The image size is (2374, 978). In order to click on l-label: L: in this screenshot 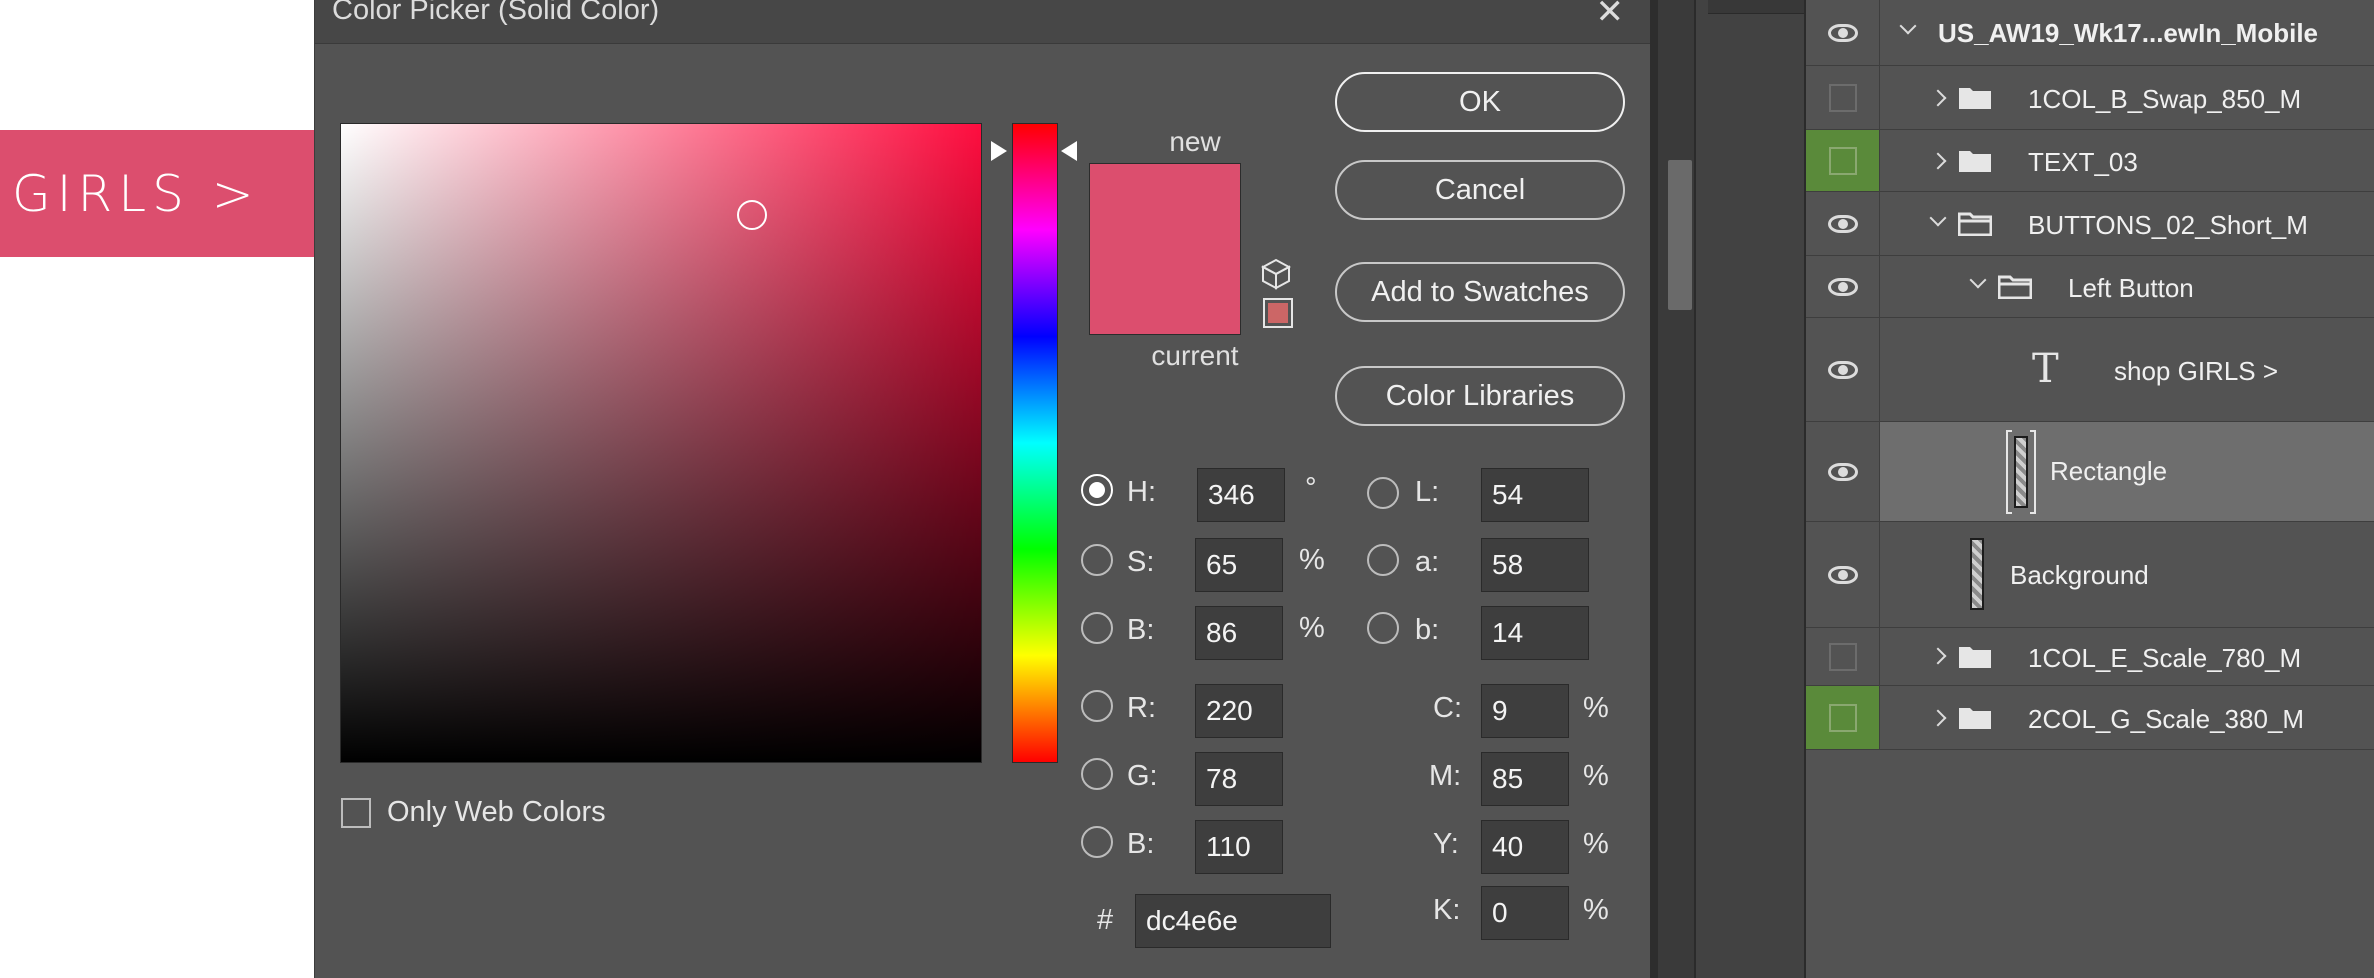, I will do `click(1427, 492)`.